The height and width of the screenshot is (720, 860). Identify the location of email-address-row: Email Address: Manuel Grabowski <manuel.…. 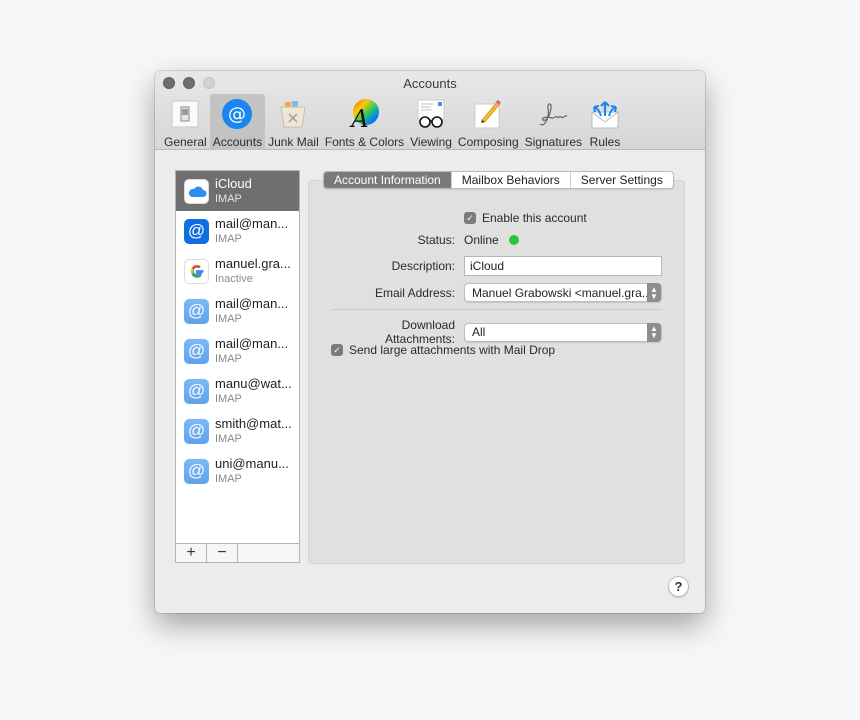
(496, 292).